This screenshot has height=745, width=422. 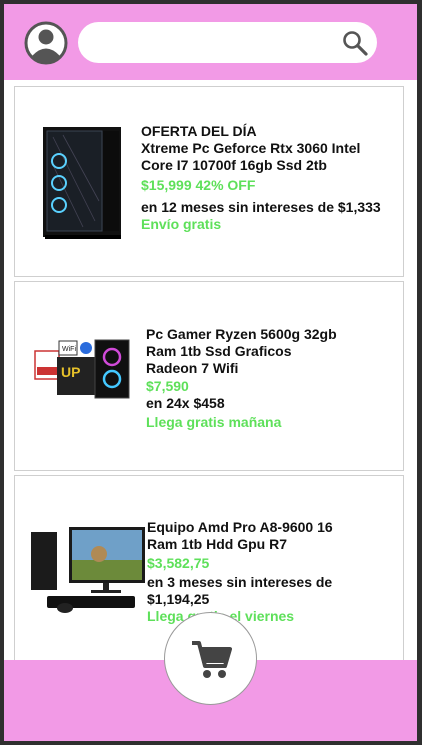 I want to click on svg-text: UP, so click(x=70, y=372).